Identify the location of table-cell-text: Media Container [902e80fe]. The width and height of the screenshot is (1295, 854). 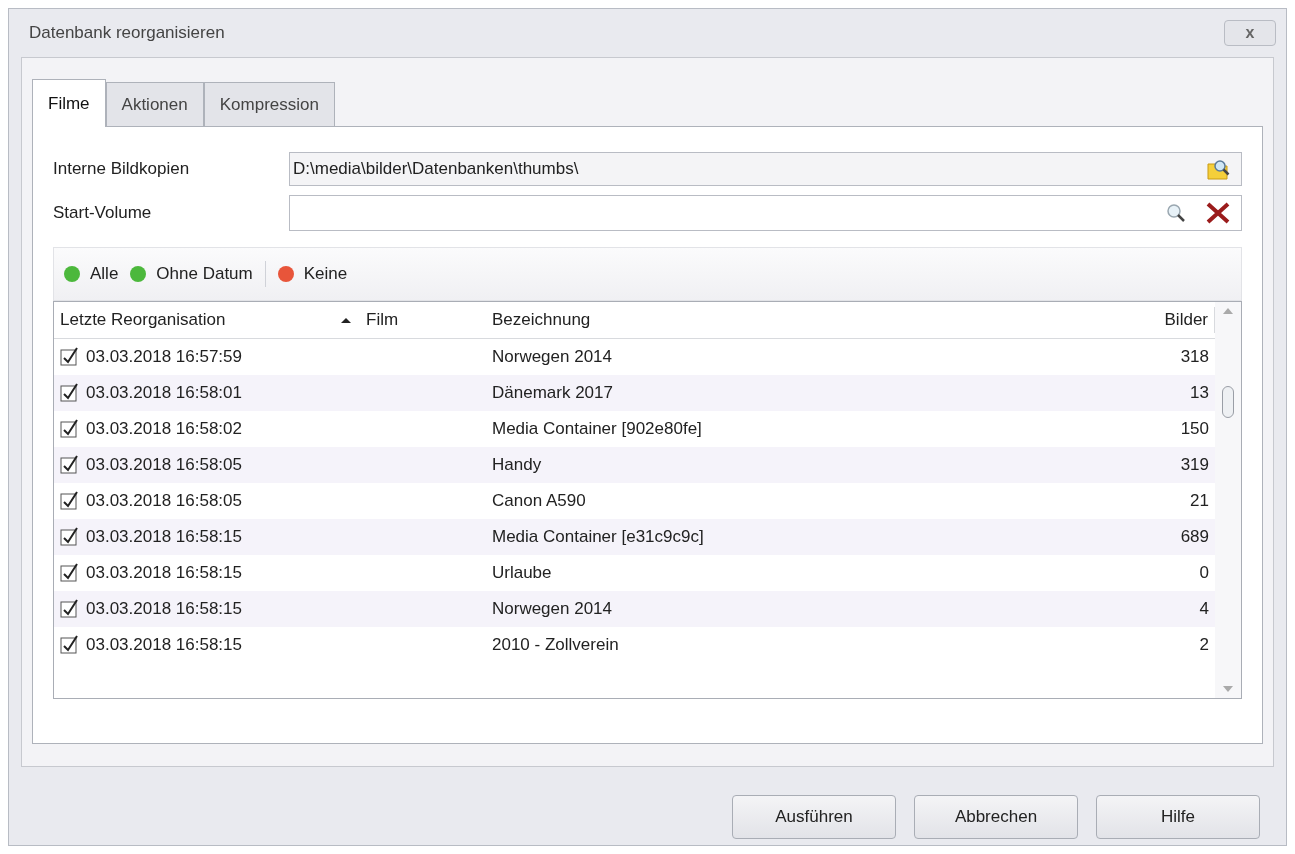
(597, 429).